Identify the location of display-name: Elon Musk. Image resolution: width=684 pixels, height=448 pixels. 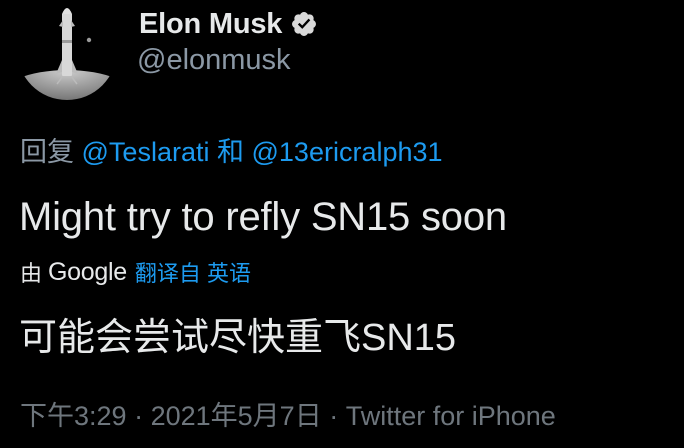
(210, 24).